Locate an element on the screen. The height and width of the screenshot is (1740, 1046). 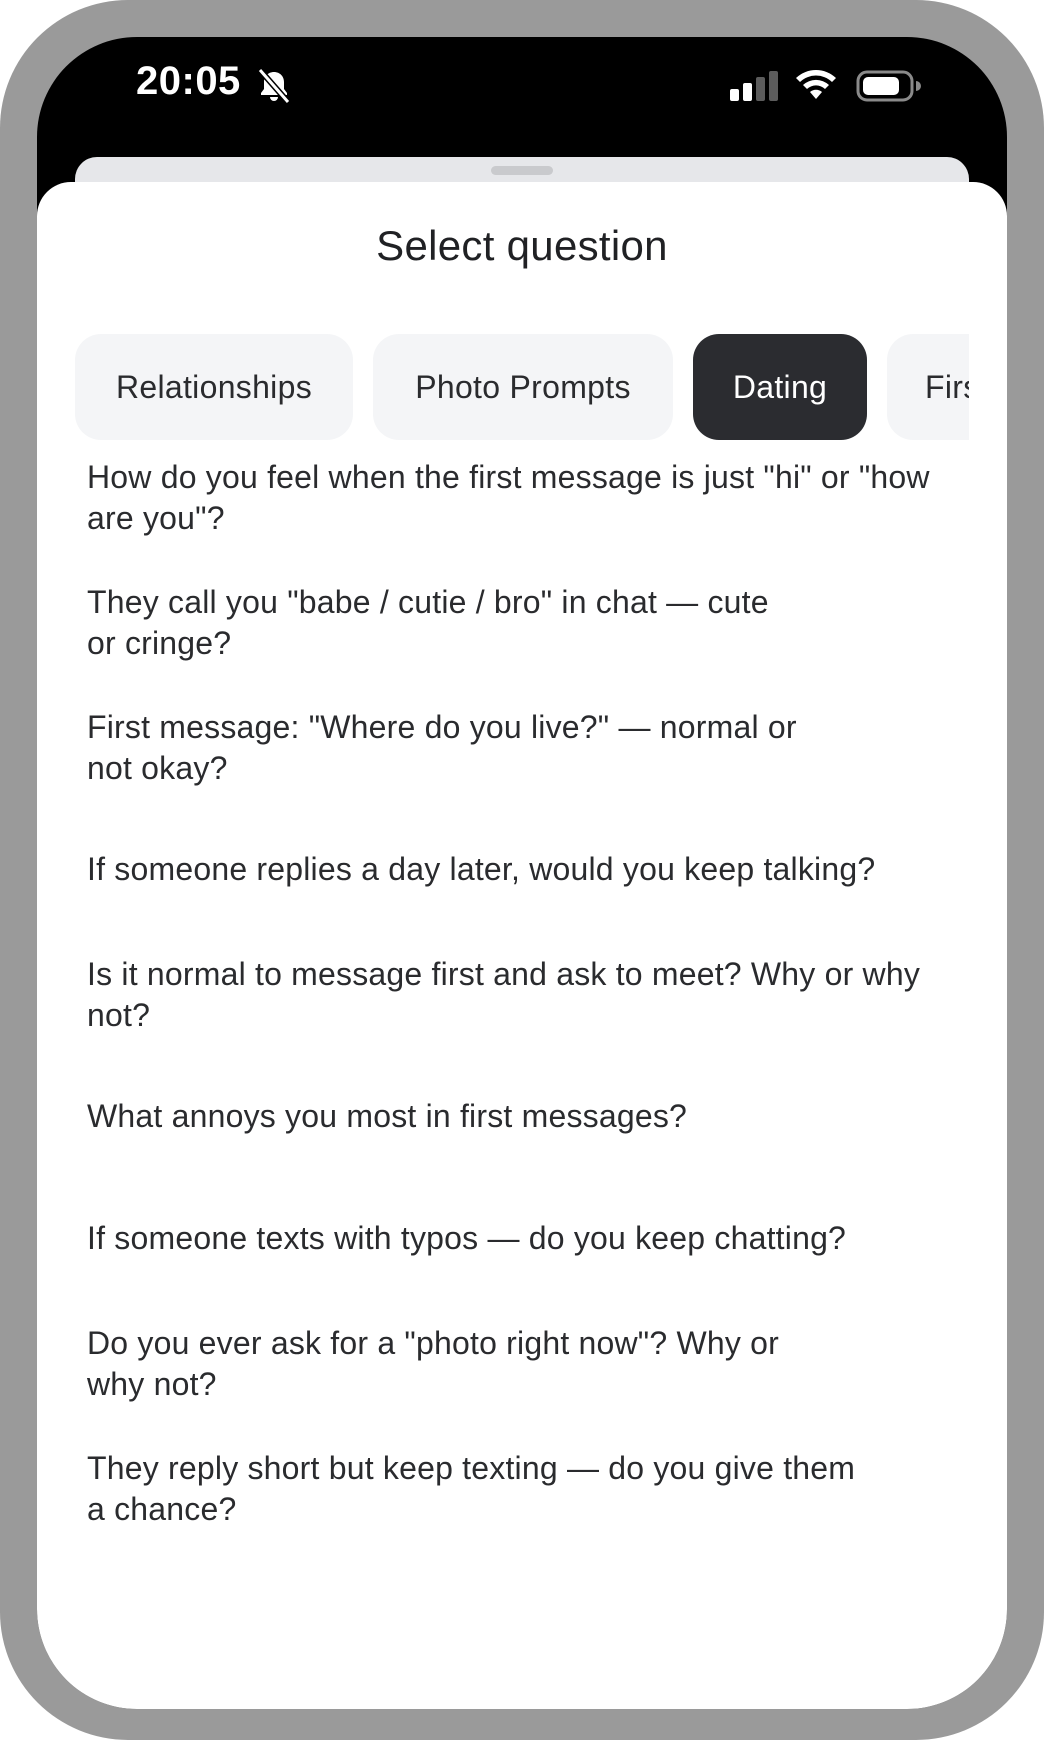
tab-photo-prompts: Photo Prompts is located at coordinates (523, 387).